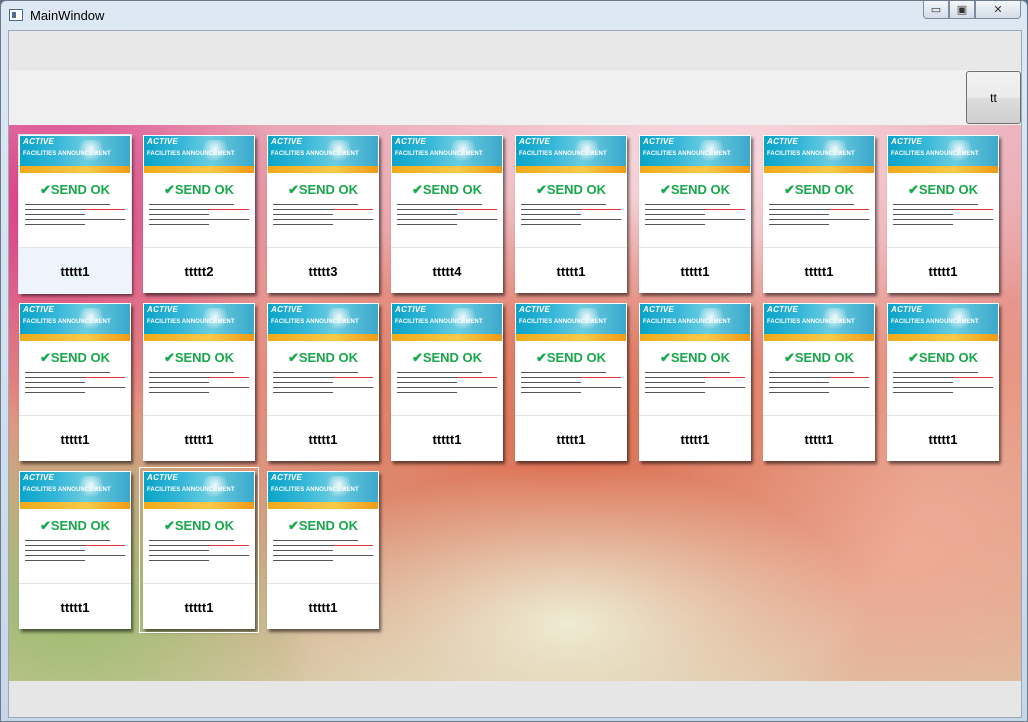 The width and height of the screenshot is (1028, 722). I want to click on top-panel, so click(515, 50).